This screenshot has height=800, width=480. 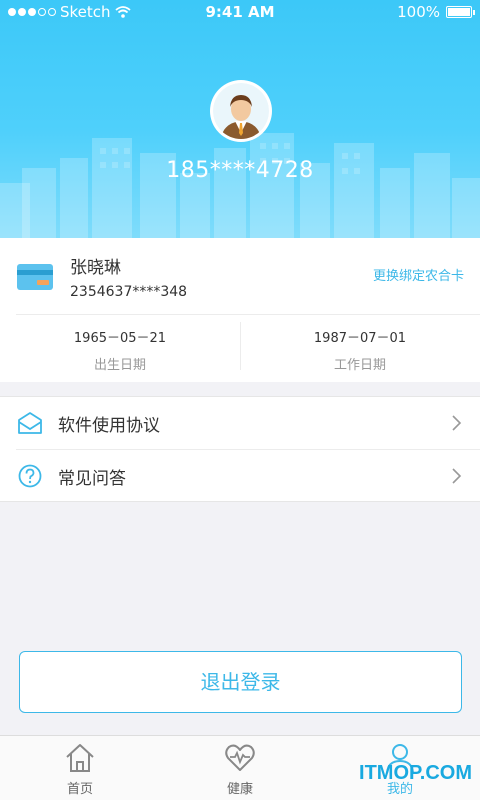 I want to click on question-icon, so click(x=30, y=476).